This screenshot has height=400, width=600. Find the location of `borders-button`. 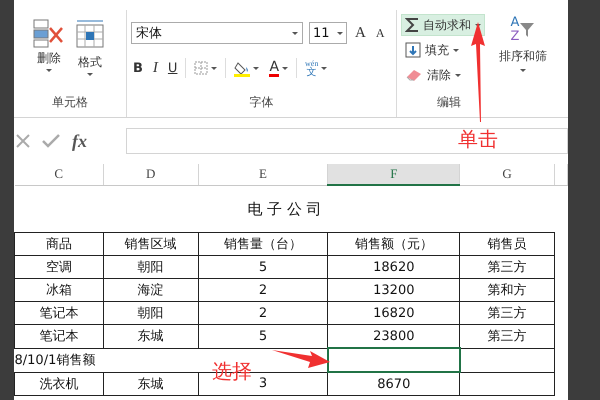

borders-button is located at coordinates (206, 68).